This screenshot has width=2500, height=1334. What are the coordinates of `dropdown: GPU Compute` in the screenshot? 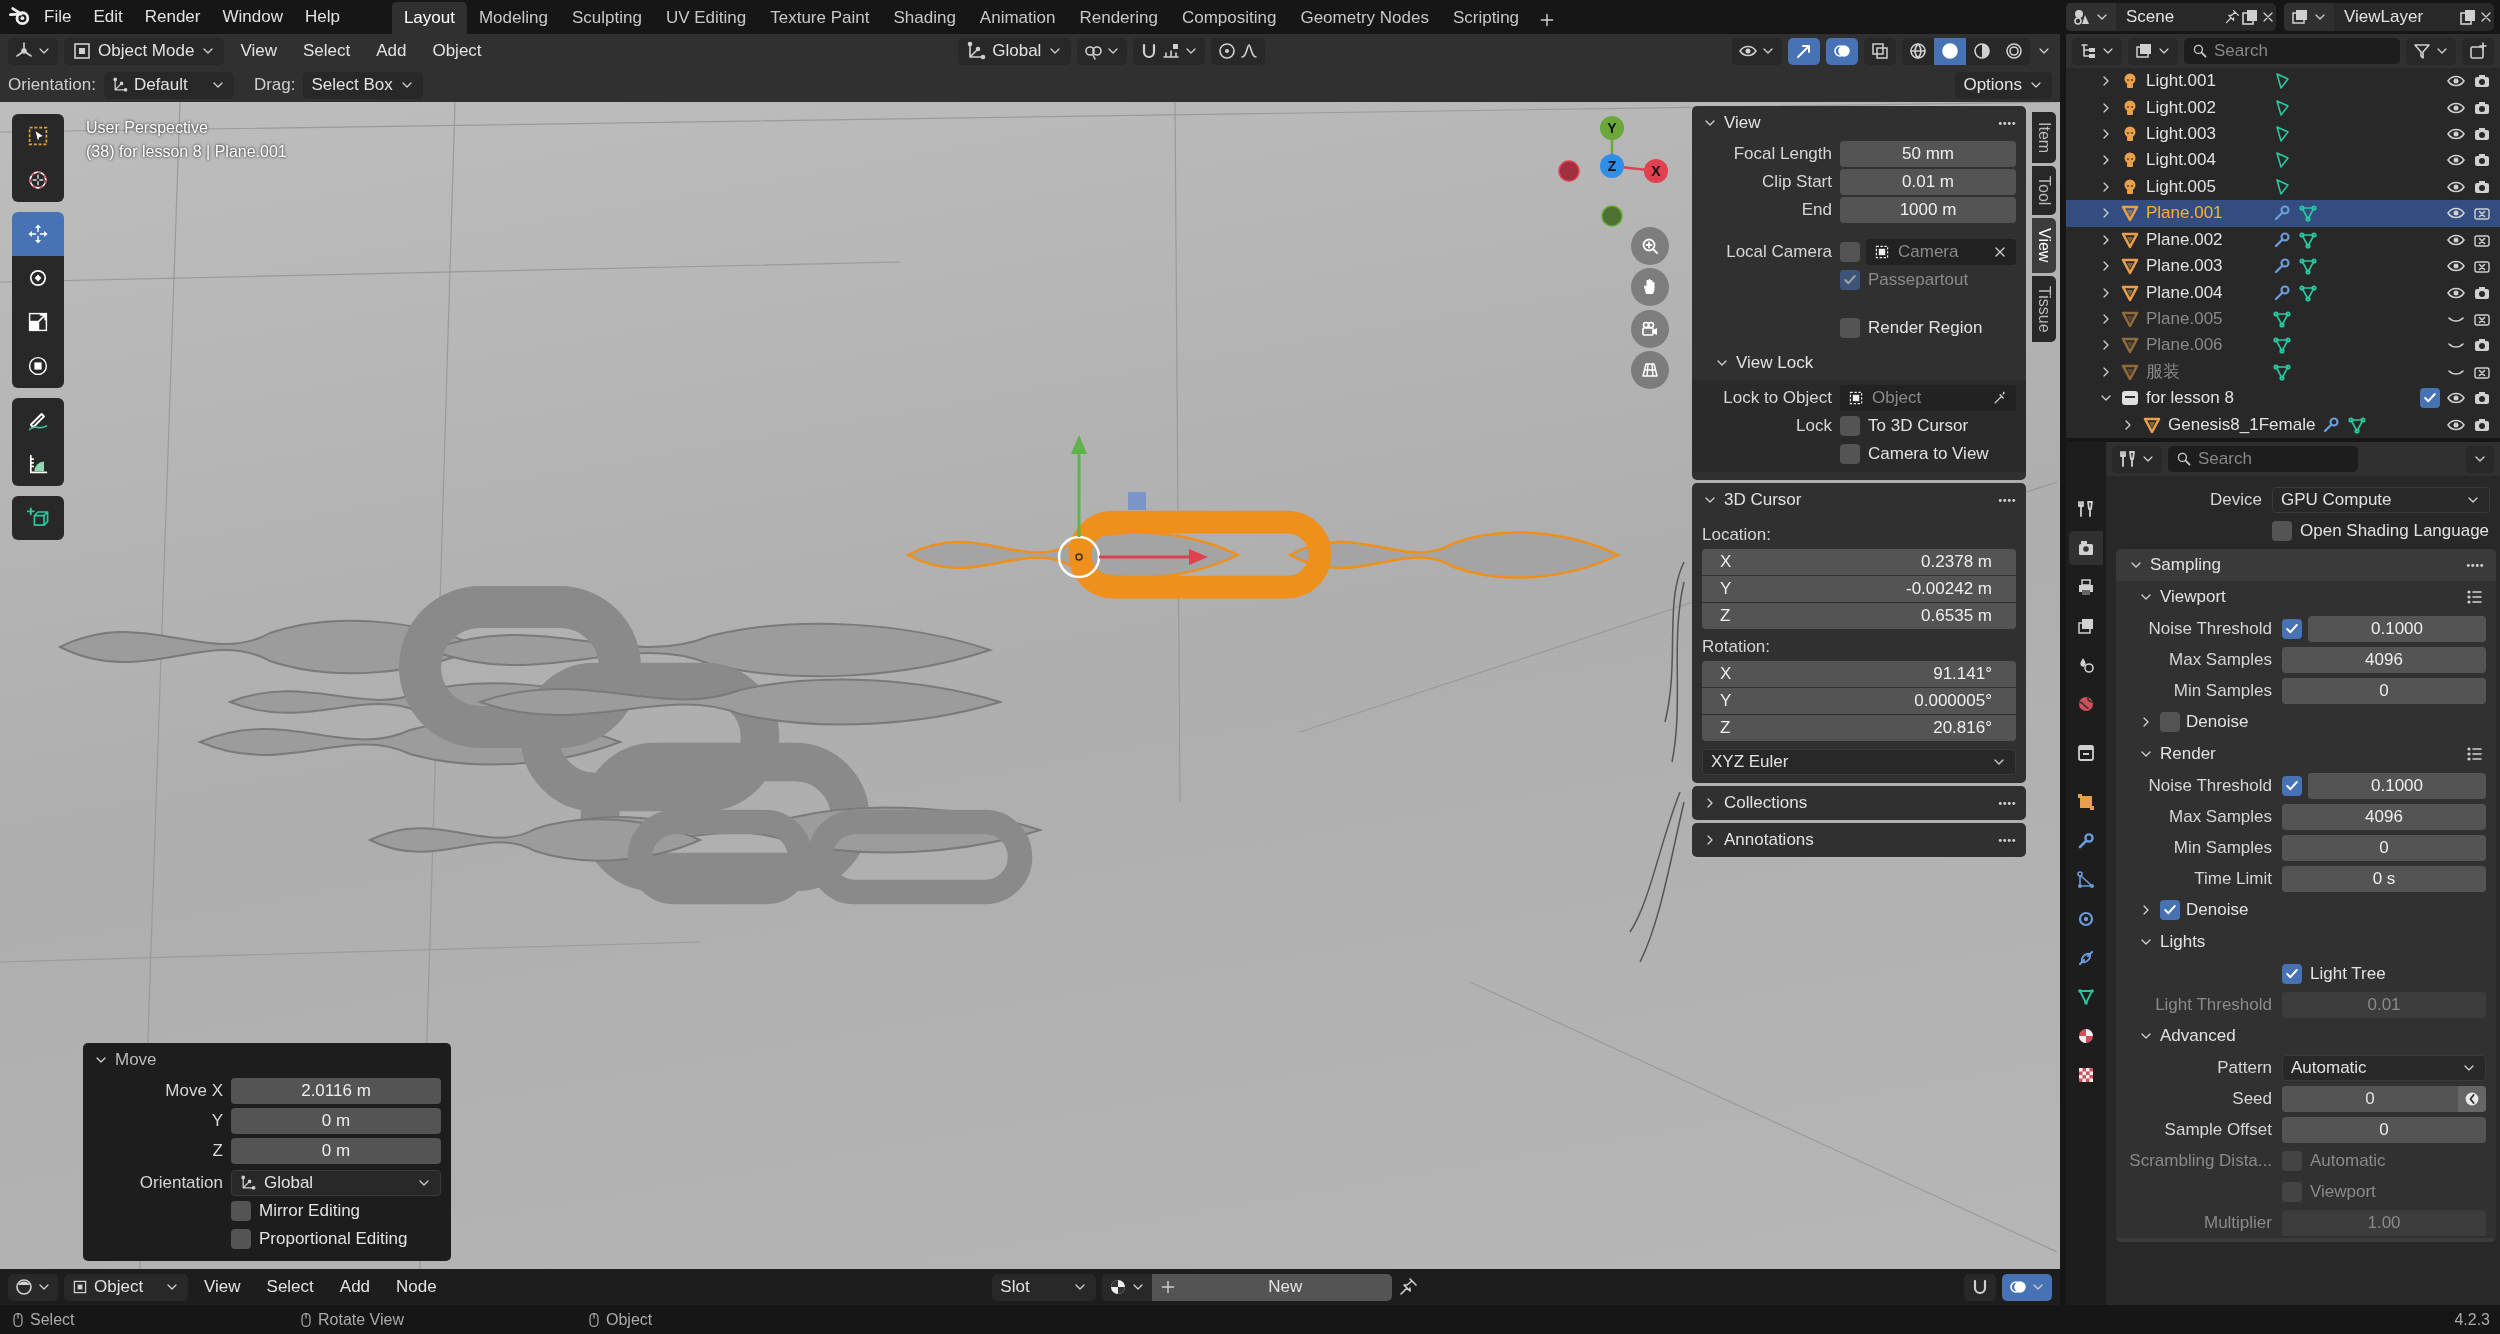 It's located at (2381, 499).